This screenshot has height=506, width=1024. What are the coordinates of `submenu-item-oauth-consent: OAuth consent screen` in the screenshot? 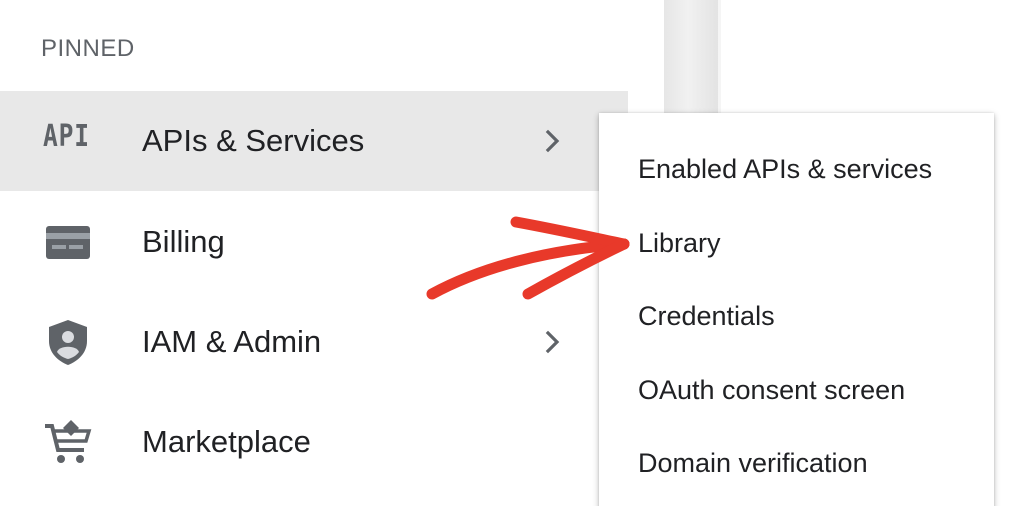 It's located at (796, 389).